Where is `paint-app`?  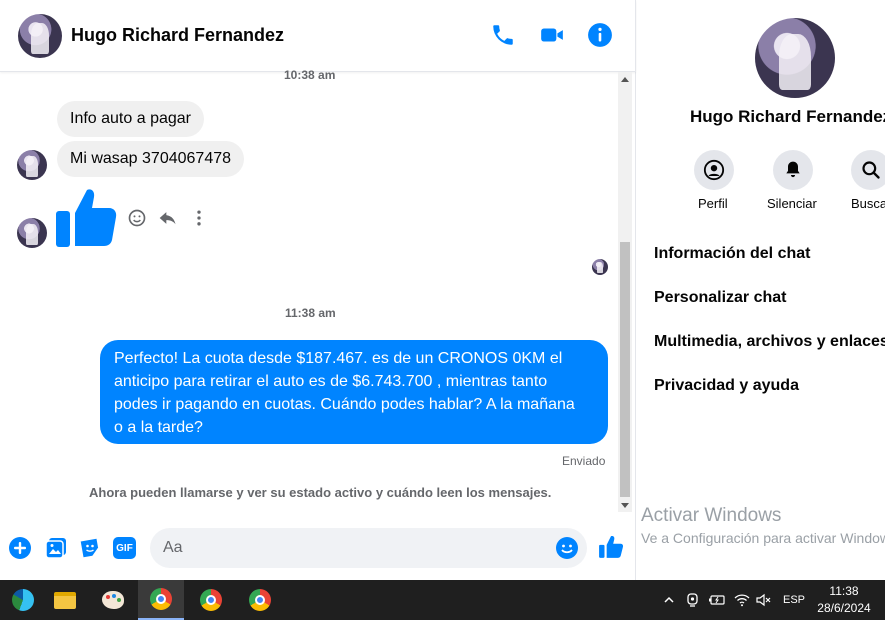
paint-app is located at coordinates (113, 600).